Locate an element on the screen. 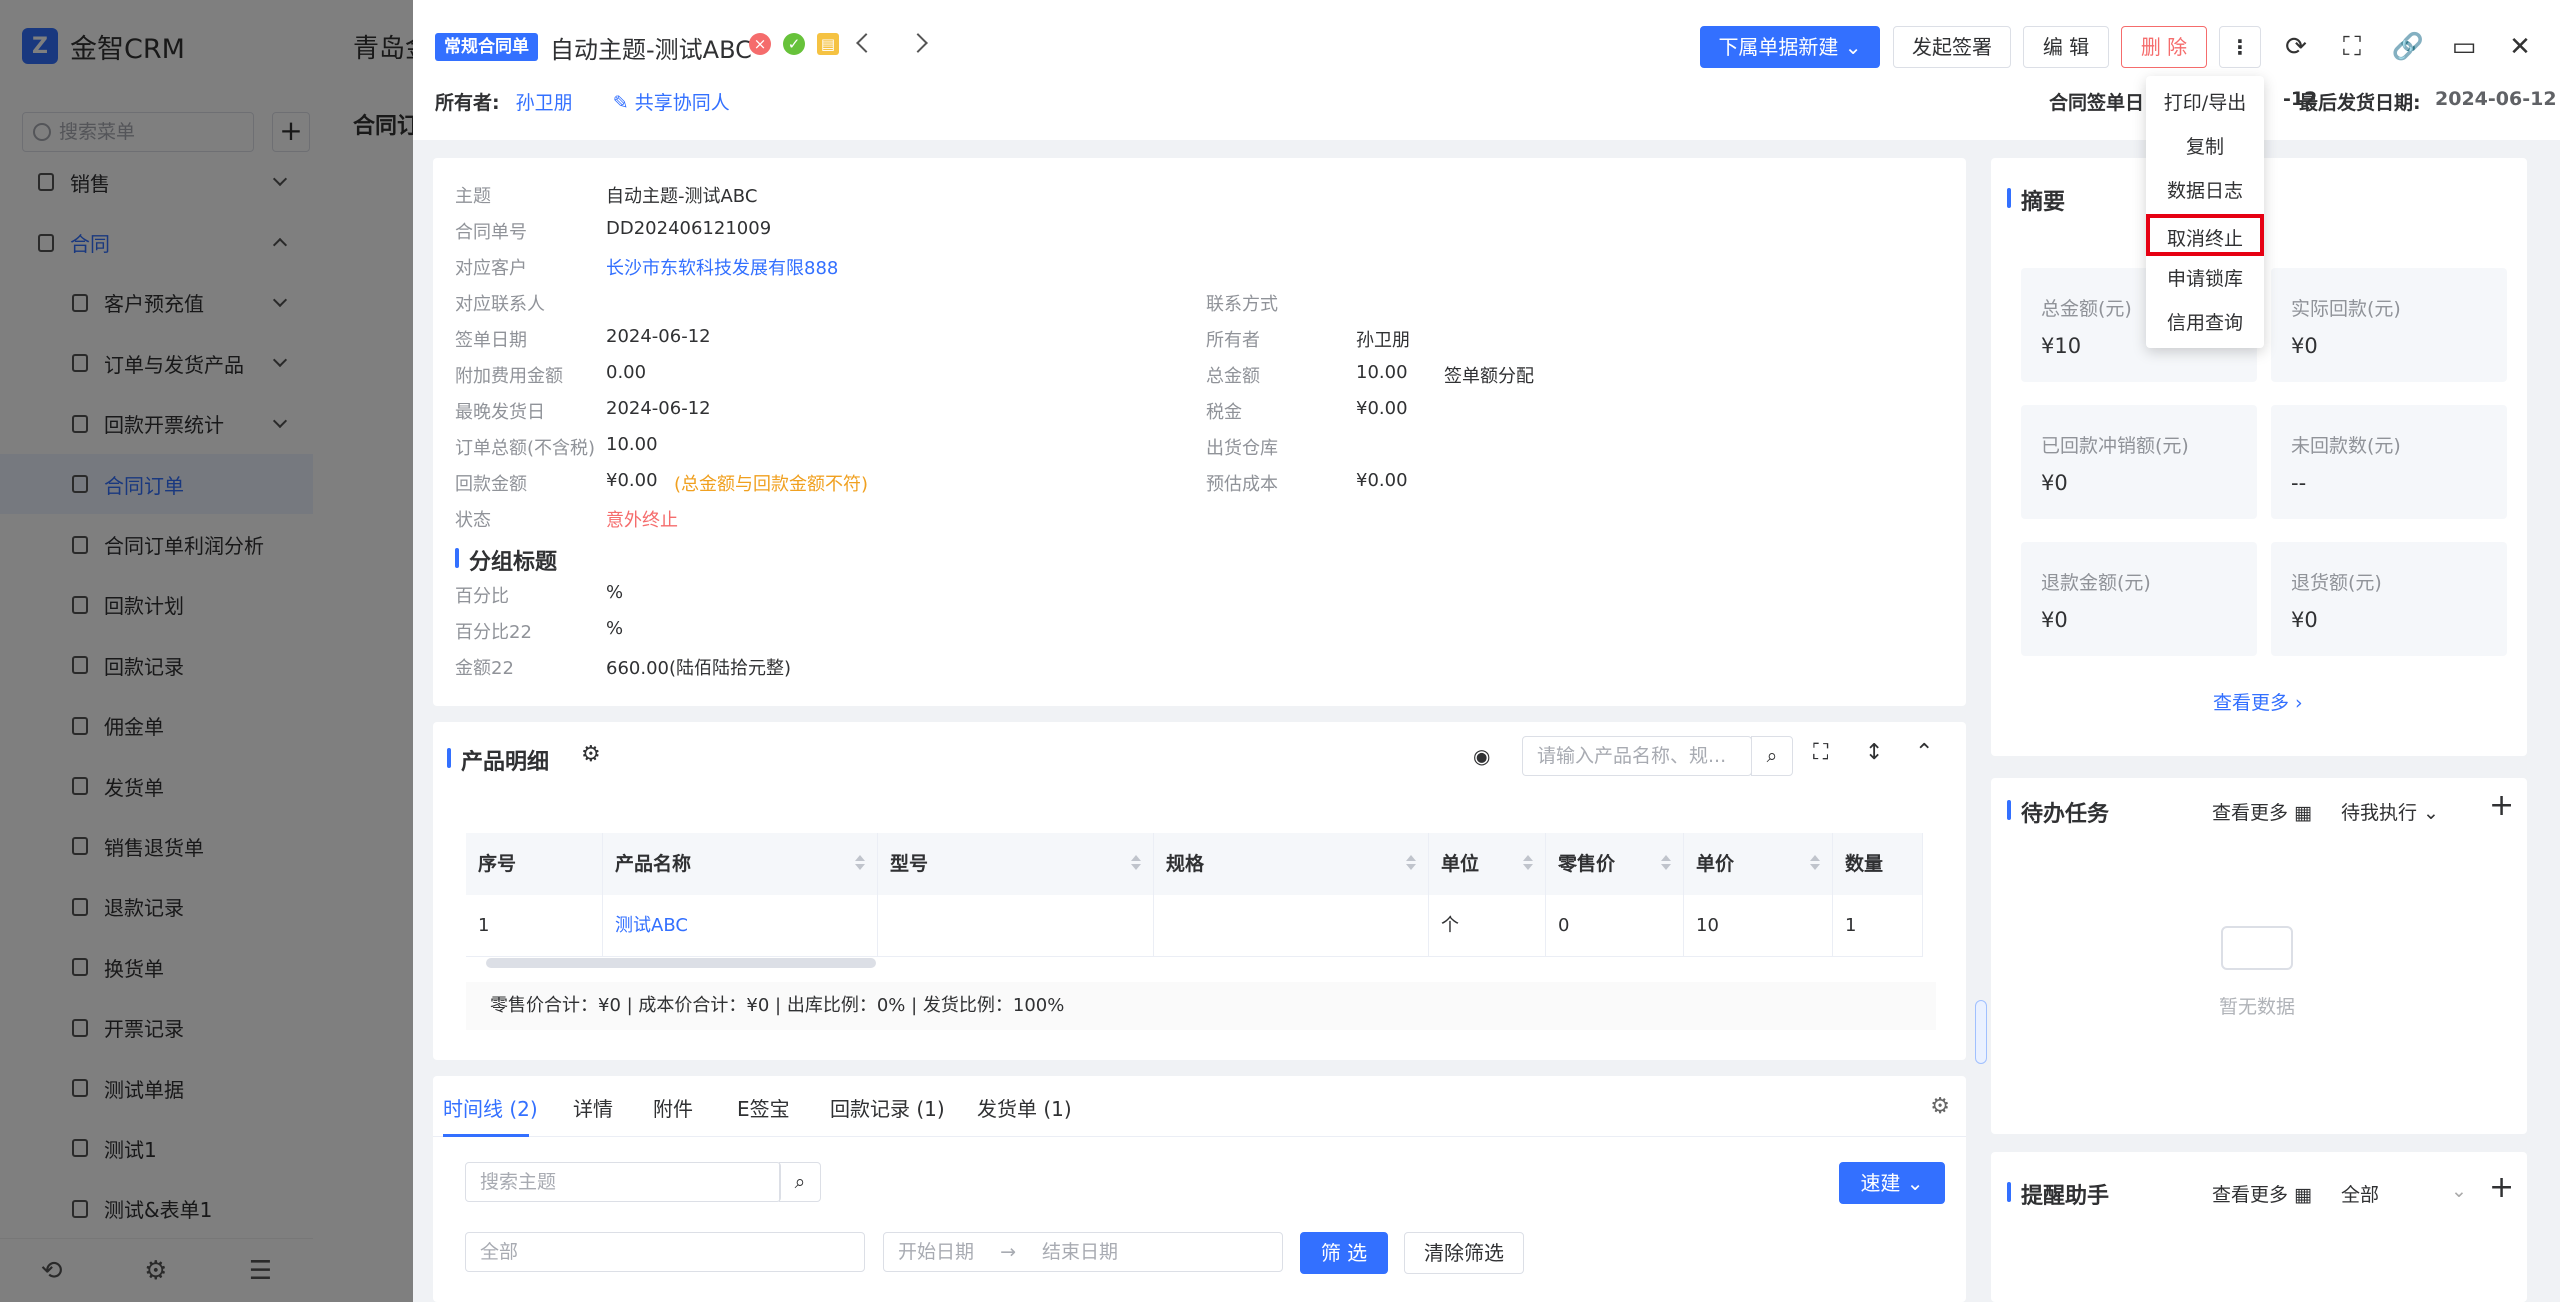 The image size is (2560, 1302). product-section-title: 产品明细 is located at coordinates (498, 760).